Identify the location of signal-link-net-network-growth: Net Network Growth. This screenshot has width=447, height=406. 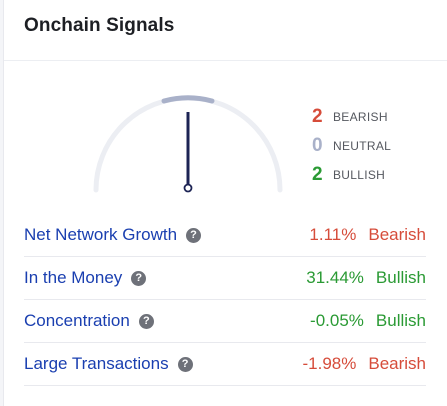
(100, 235).